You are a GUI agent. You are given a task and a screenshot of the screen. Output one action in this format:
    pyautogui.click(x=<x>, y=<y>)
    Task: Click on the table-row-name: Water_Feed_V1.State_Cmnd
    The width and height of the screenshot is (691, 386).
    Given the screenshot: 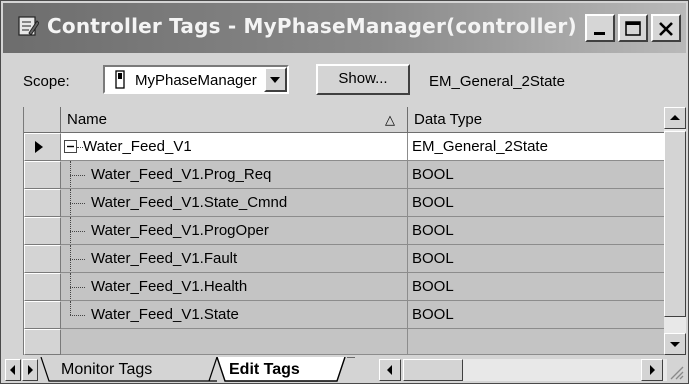 What is the action you would take?
    pyautogui.click(x=234, y=203)
    